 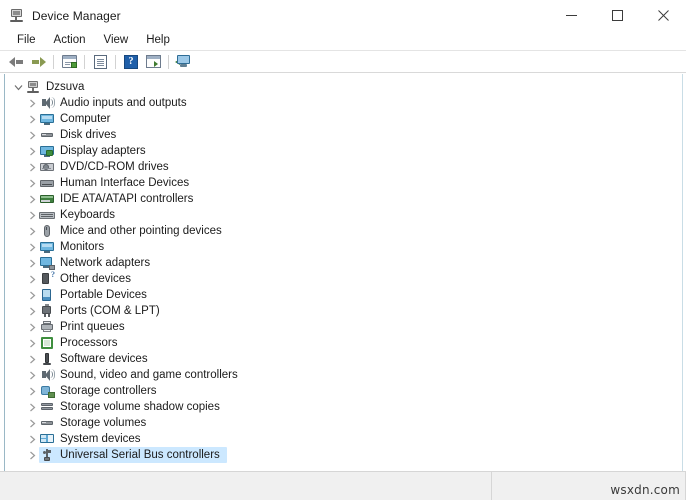 What do you see at coordinates (343, 455) in the screenshot?
I see `tree-item-universal-serial-bus-controllers: Universal Serial Bus controllers` at bounding box center [343, 455].